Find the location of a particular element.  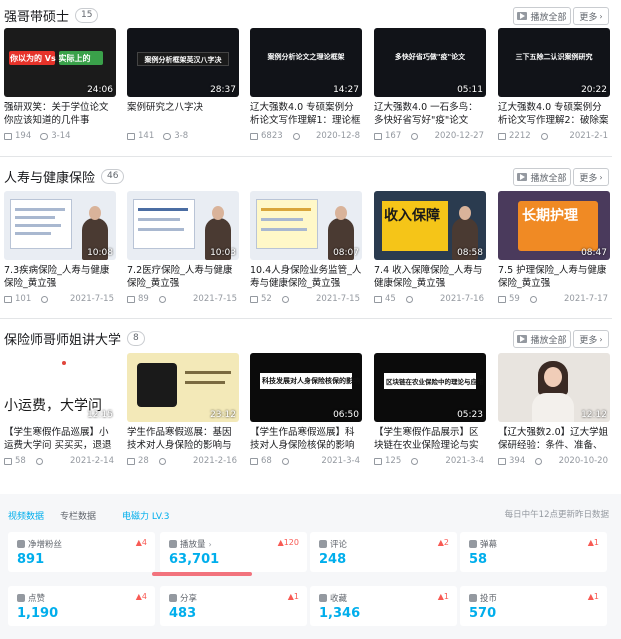

video-card: 10:03 7.2医疗保险_人寿与健康保险_黄立强 89 2021-7-15 is located at coordinates (183, 248).